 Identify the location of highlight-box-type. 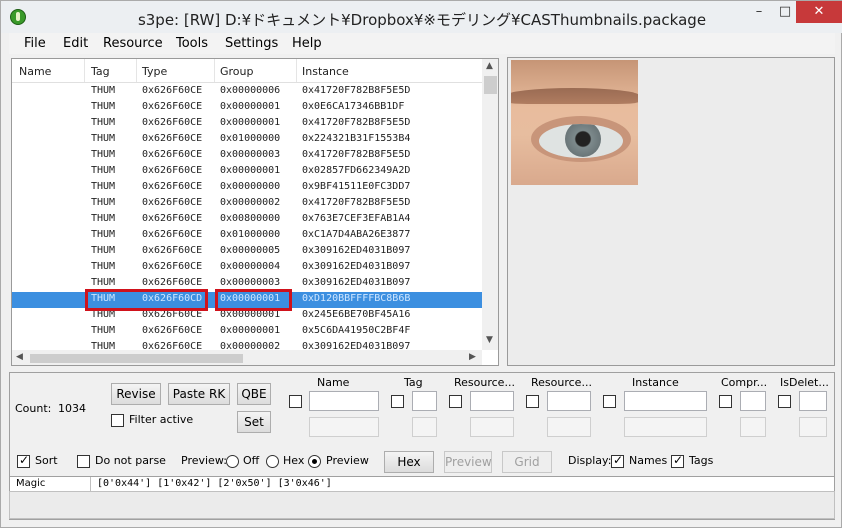
(146, 300).